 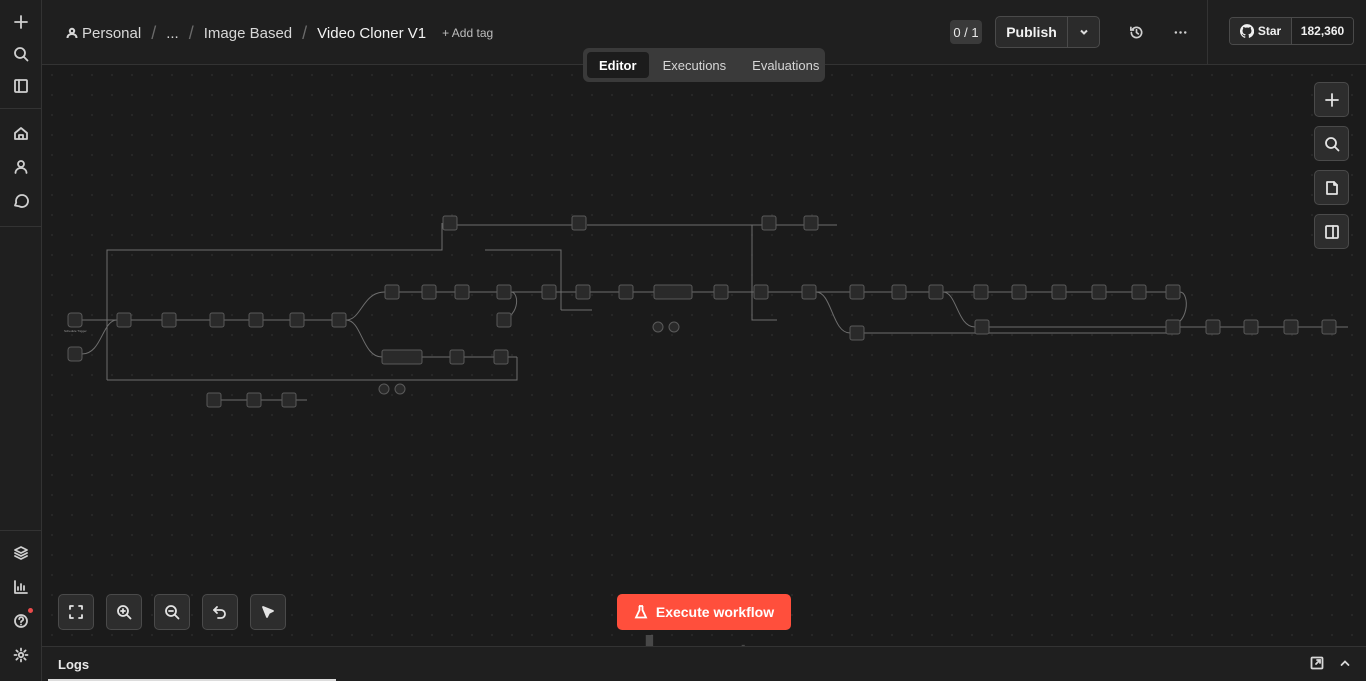 I want to click on github-star-widget: Star 182,360, so click(x=1291, y=31).